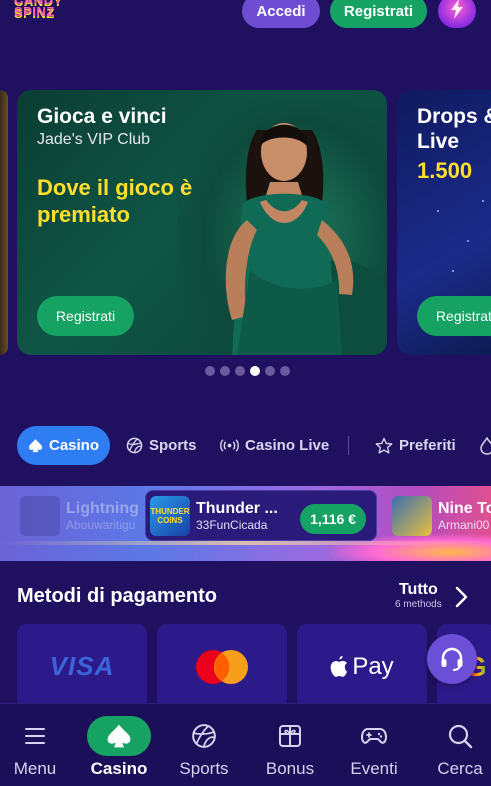 The width and height of the screenshot is (491, 786). I want to click on active-indicator, so click(119, 736).